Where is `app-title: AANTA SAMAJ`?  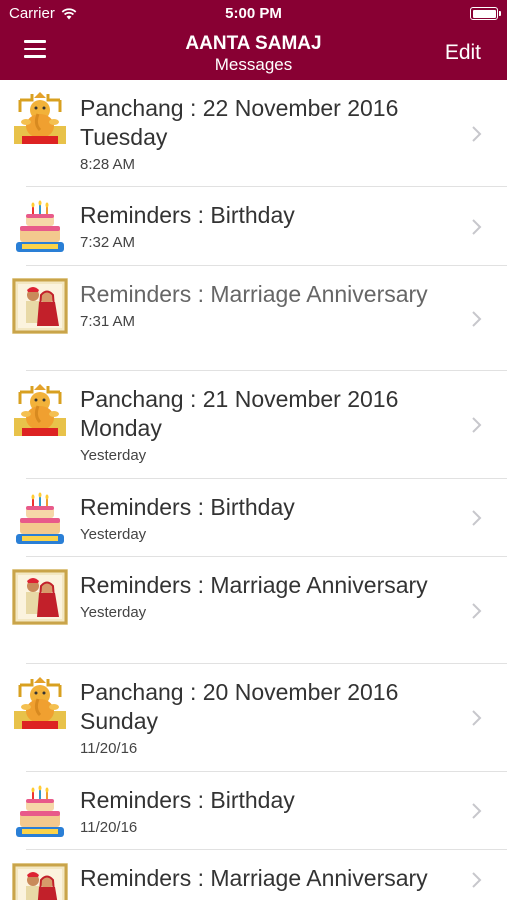 app-title: AANTA SAMAJ is located at coordinates (253, 43).